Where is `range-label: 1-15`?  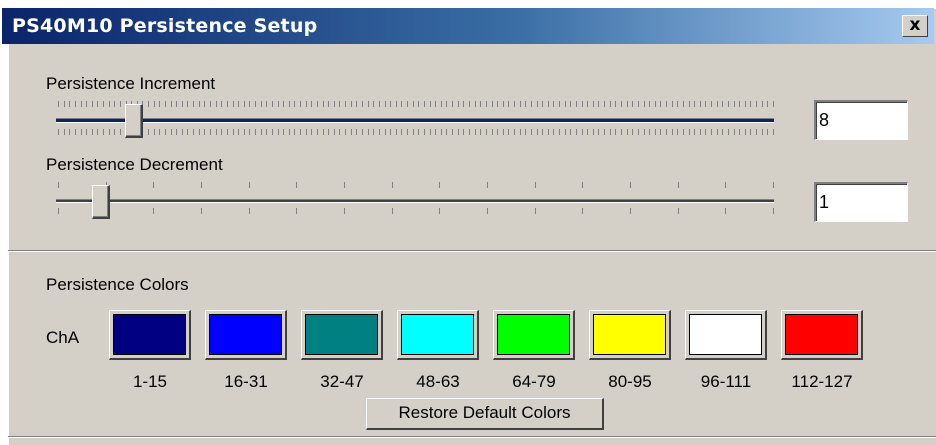
range-label: 1-15 is located at coordinates (150, 381).